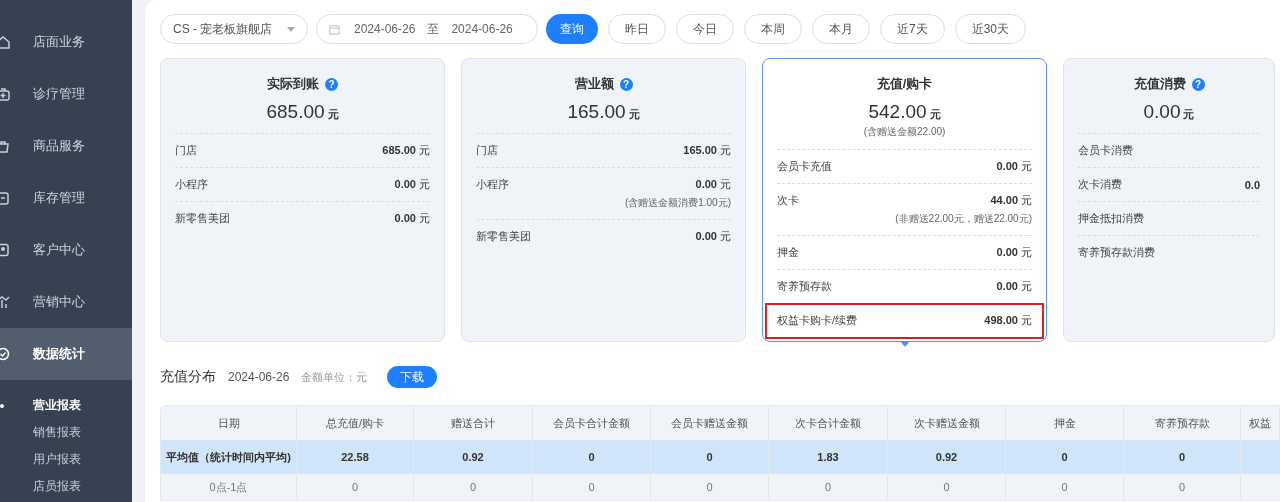  What do you see at coordinates (188, 377) in the screenshot?
I see `section-title: 充值分布` at bounding box center [188, 377].